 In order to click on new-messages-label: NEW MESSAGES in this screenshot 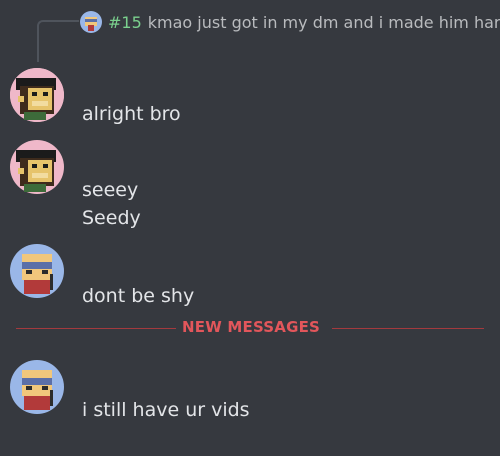, I will do `click(251, 327)`.